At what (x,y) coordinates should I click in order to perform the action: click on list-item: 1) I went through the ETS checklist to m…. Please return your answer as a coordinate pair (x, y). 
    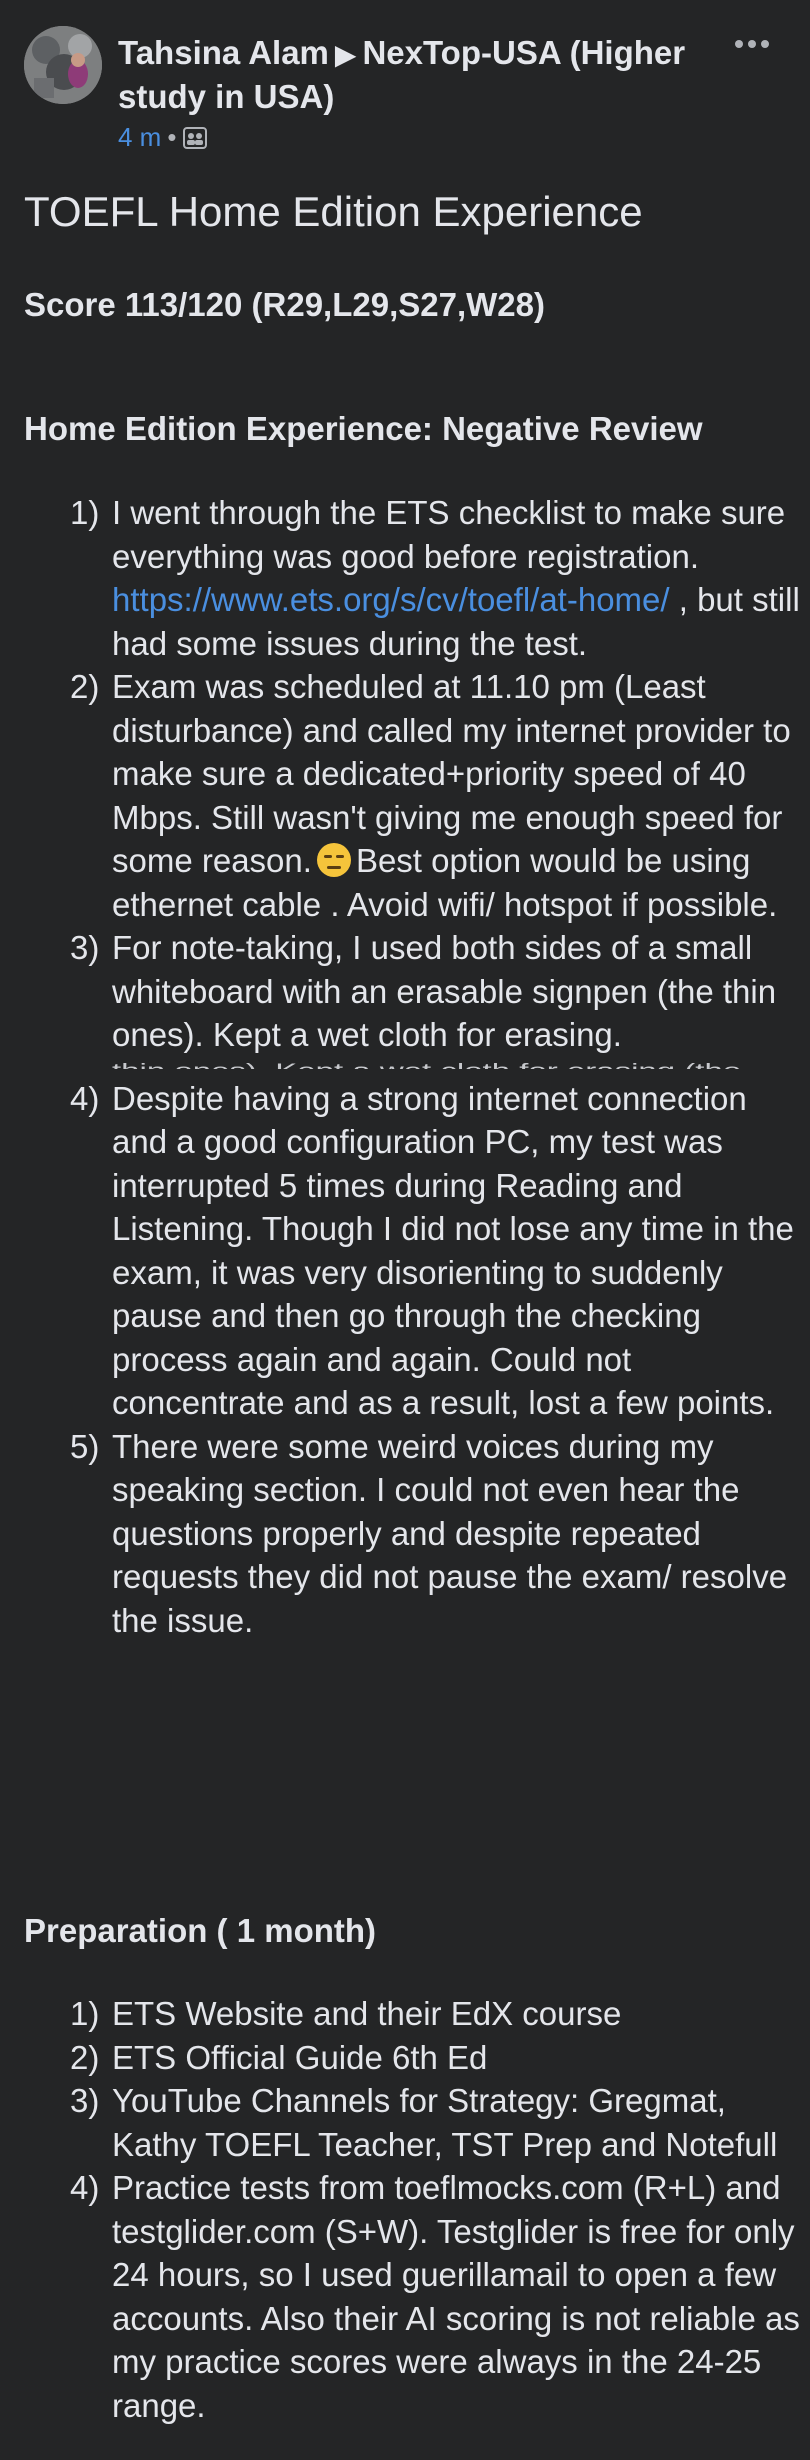
    Looking at the image, I should click on (400, 578).